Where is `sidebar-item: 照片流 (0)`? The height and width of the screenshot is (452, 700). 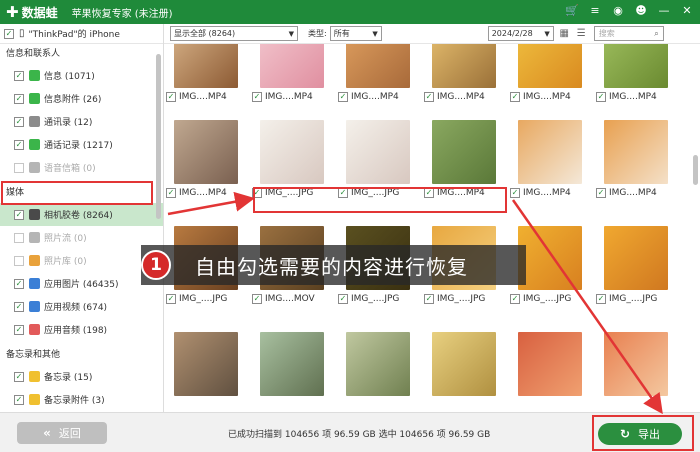 sidebar-item: 照片流 (0) is located at coordinates (81, 237).